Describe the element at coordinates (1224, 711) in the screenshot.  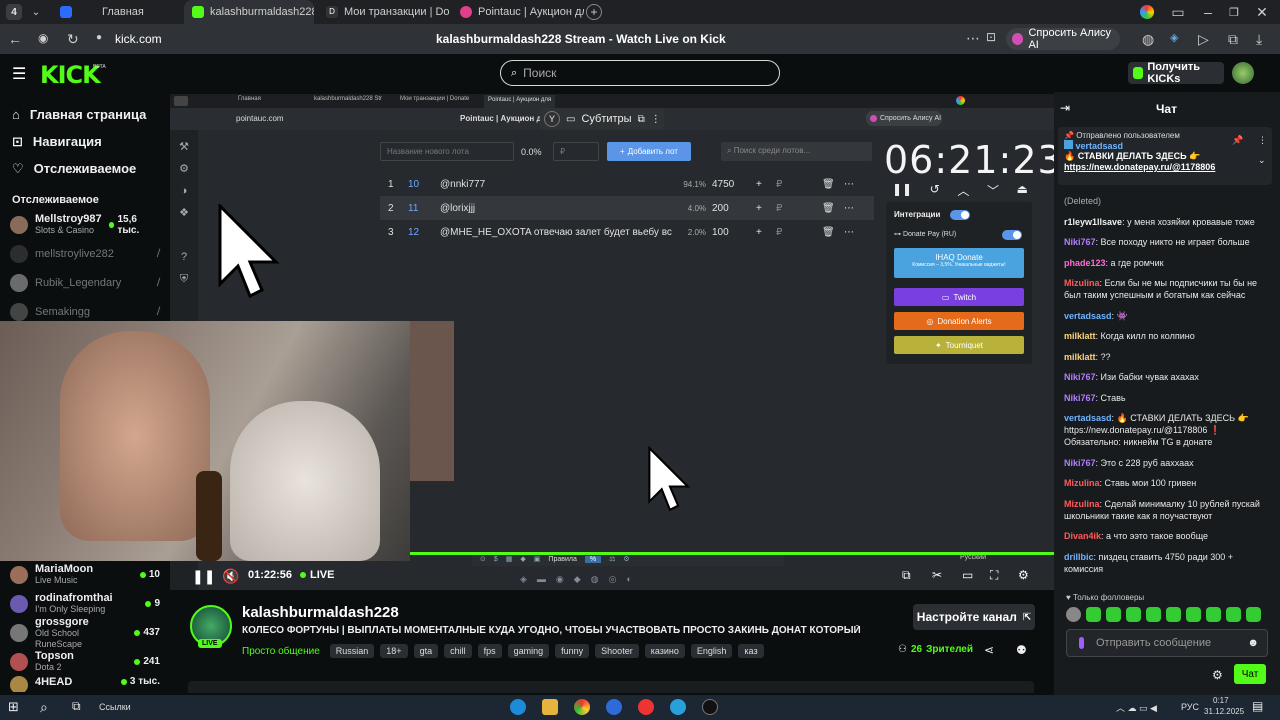
I see `clock-date: 31.12.2025` at that location.